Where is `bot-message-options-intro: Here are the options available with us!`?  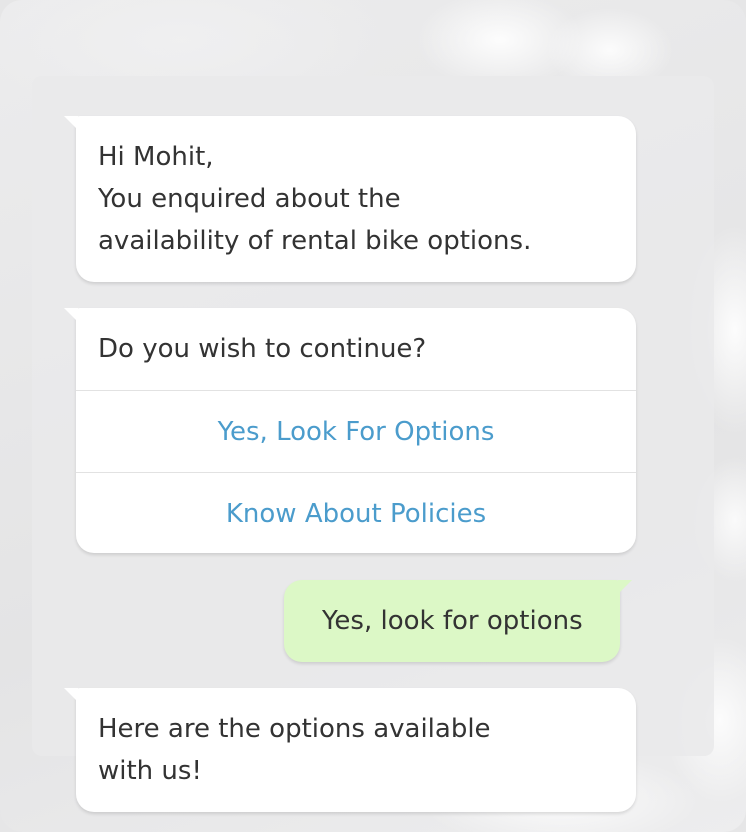 bot-message-options-intro: Here are the options available with us! is located at coordinates (350, 750).